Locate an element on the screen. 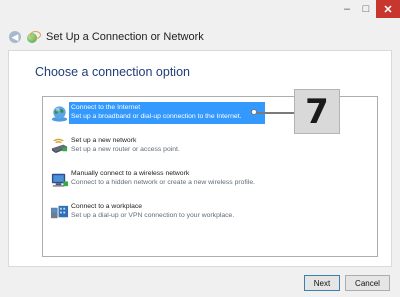 This screenshot has height=297, width=400. wireless-network-icon is located at coordinates (60, 180).